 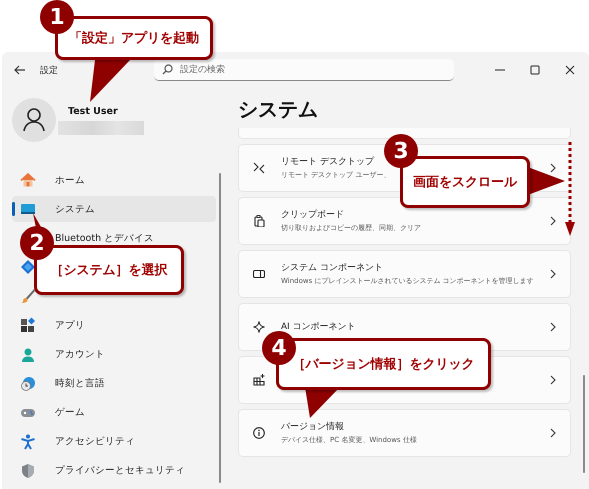 I want to click on page-heading: システム, so click(x=278, y=109).